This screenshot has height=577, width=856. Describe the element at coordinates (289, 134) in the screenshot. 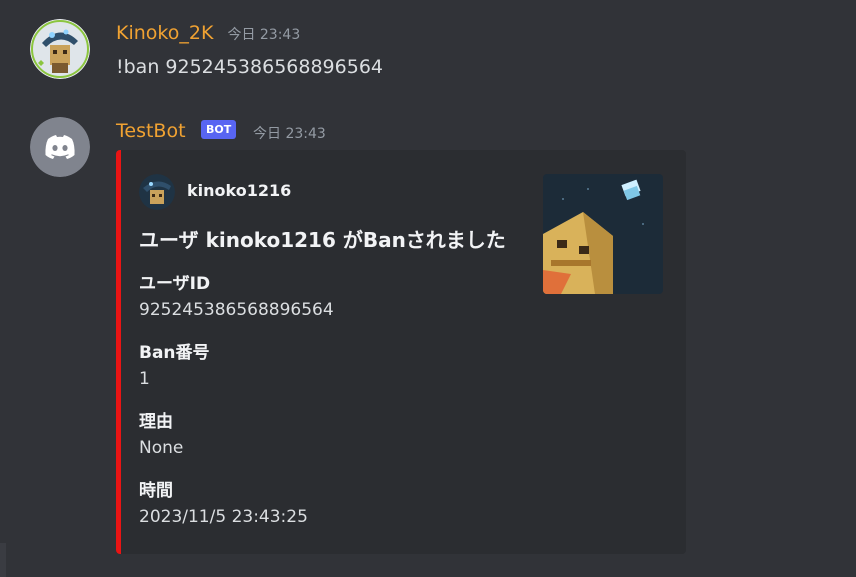

I see `bot-message-timestamp: 今日 23:43` at that location.